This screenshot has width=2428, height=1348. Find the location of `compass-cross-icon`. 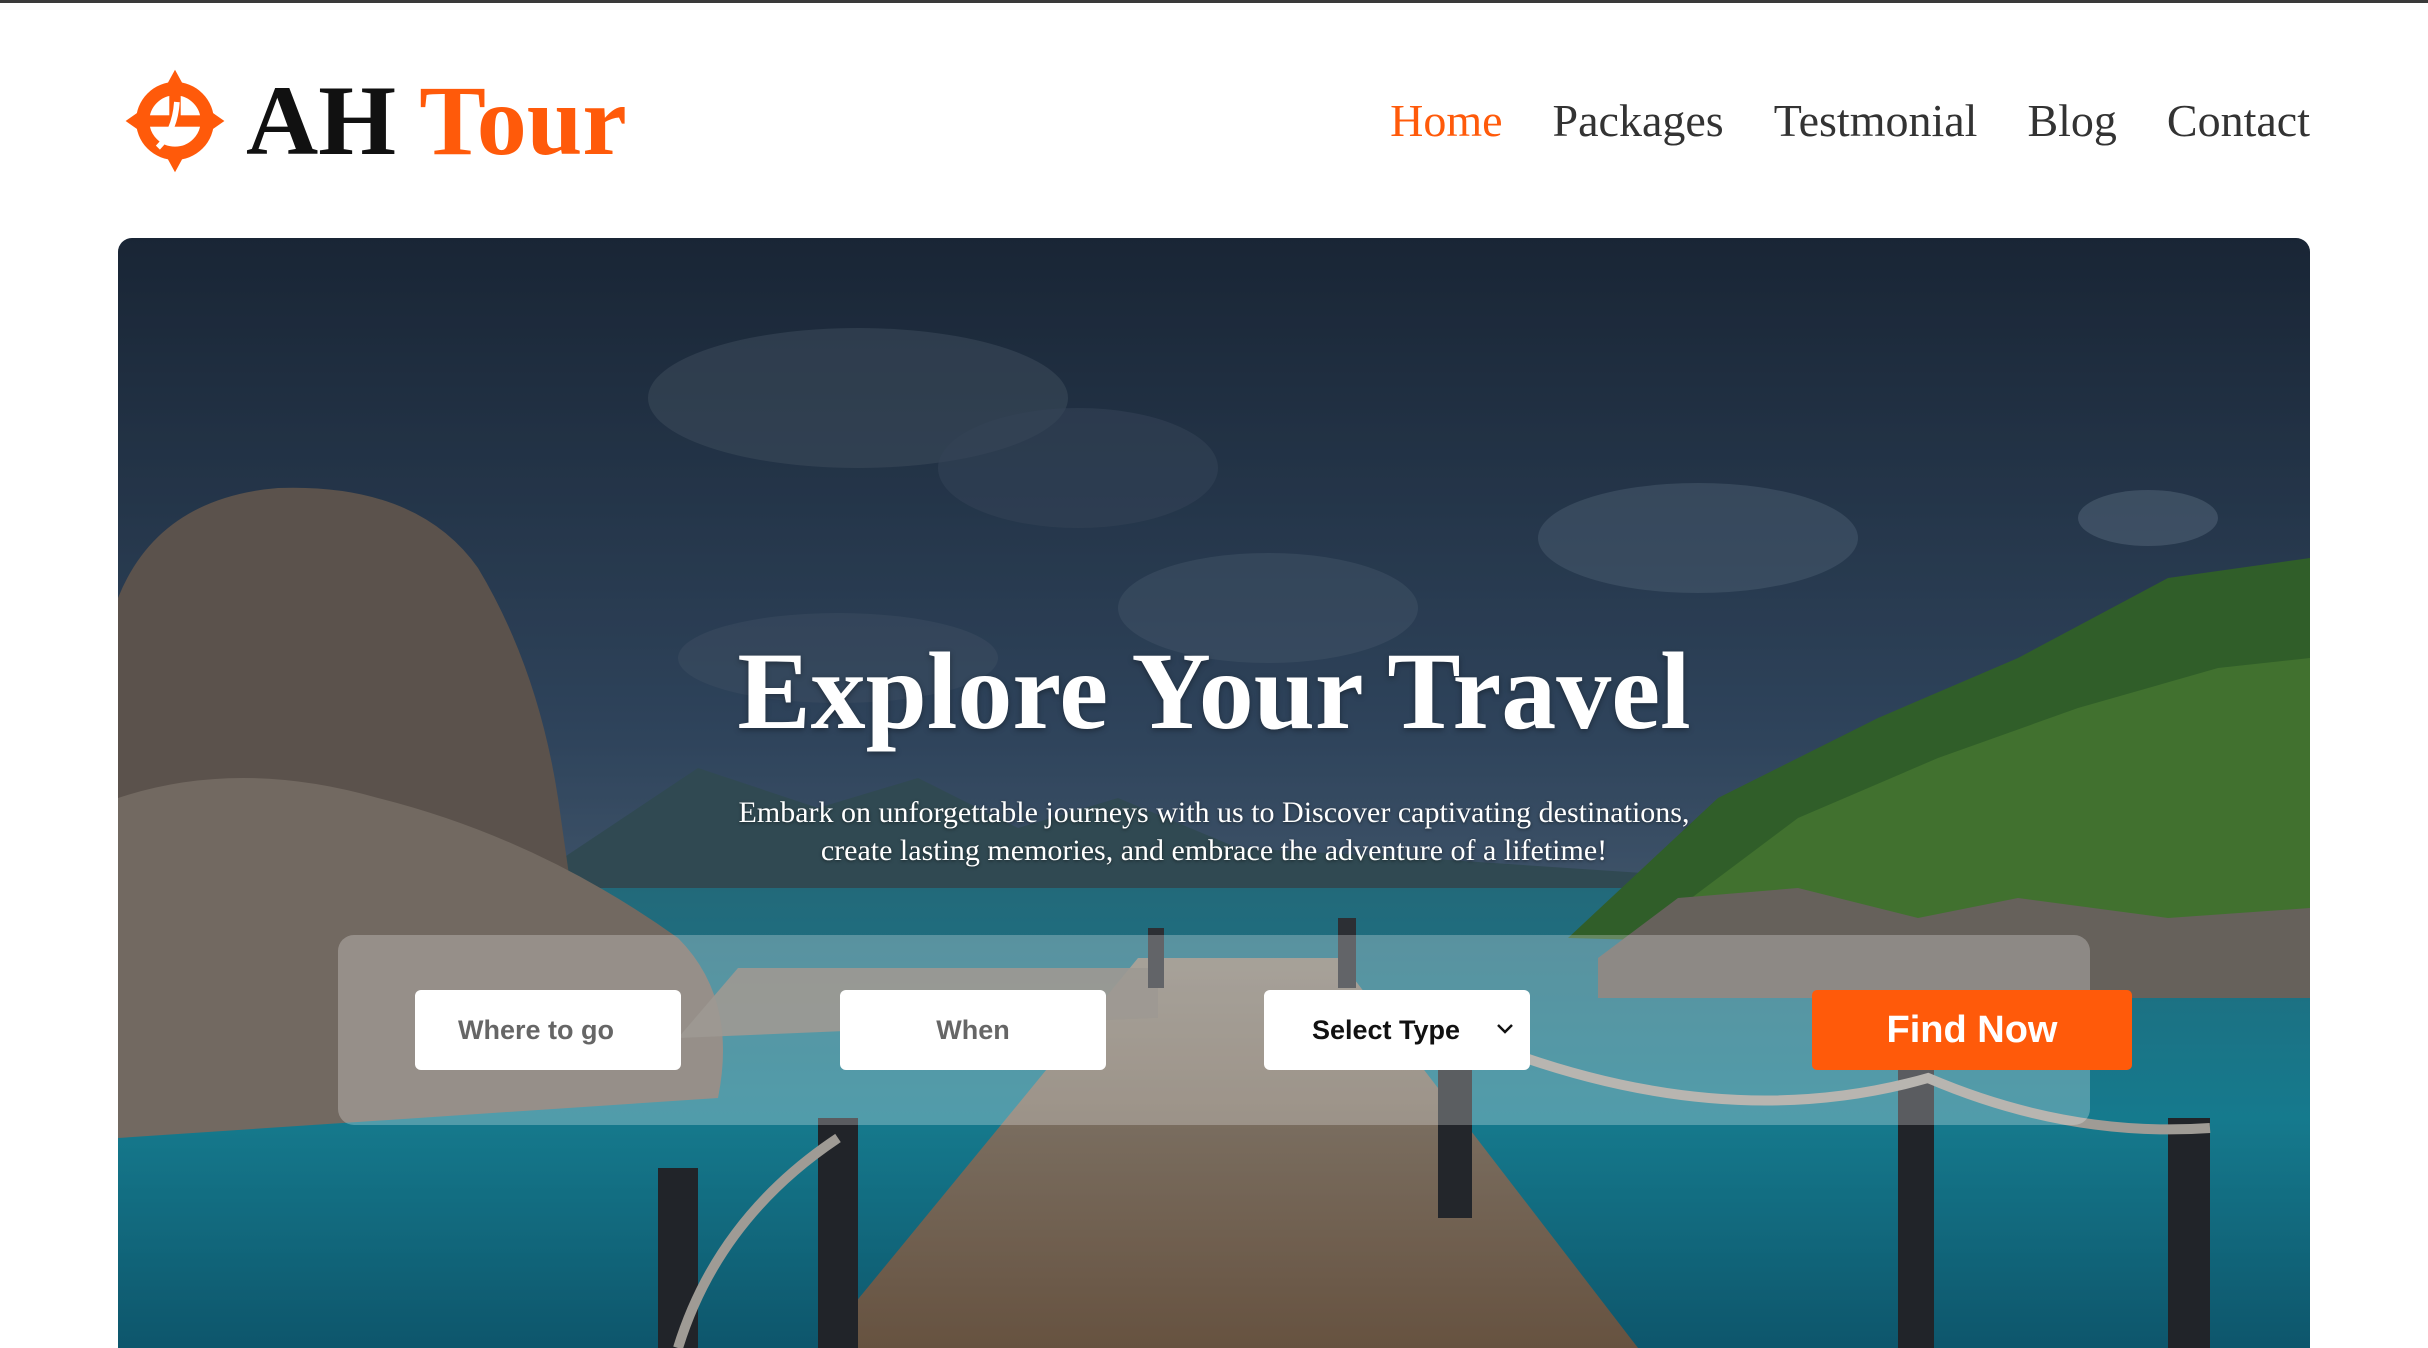

compass-cross-icon is located at coordinates (175, 120).